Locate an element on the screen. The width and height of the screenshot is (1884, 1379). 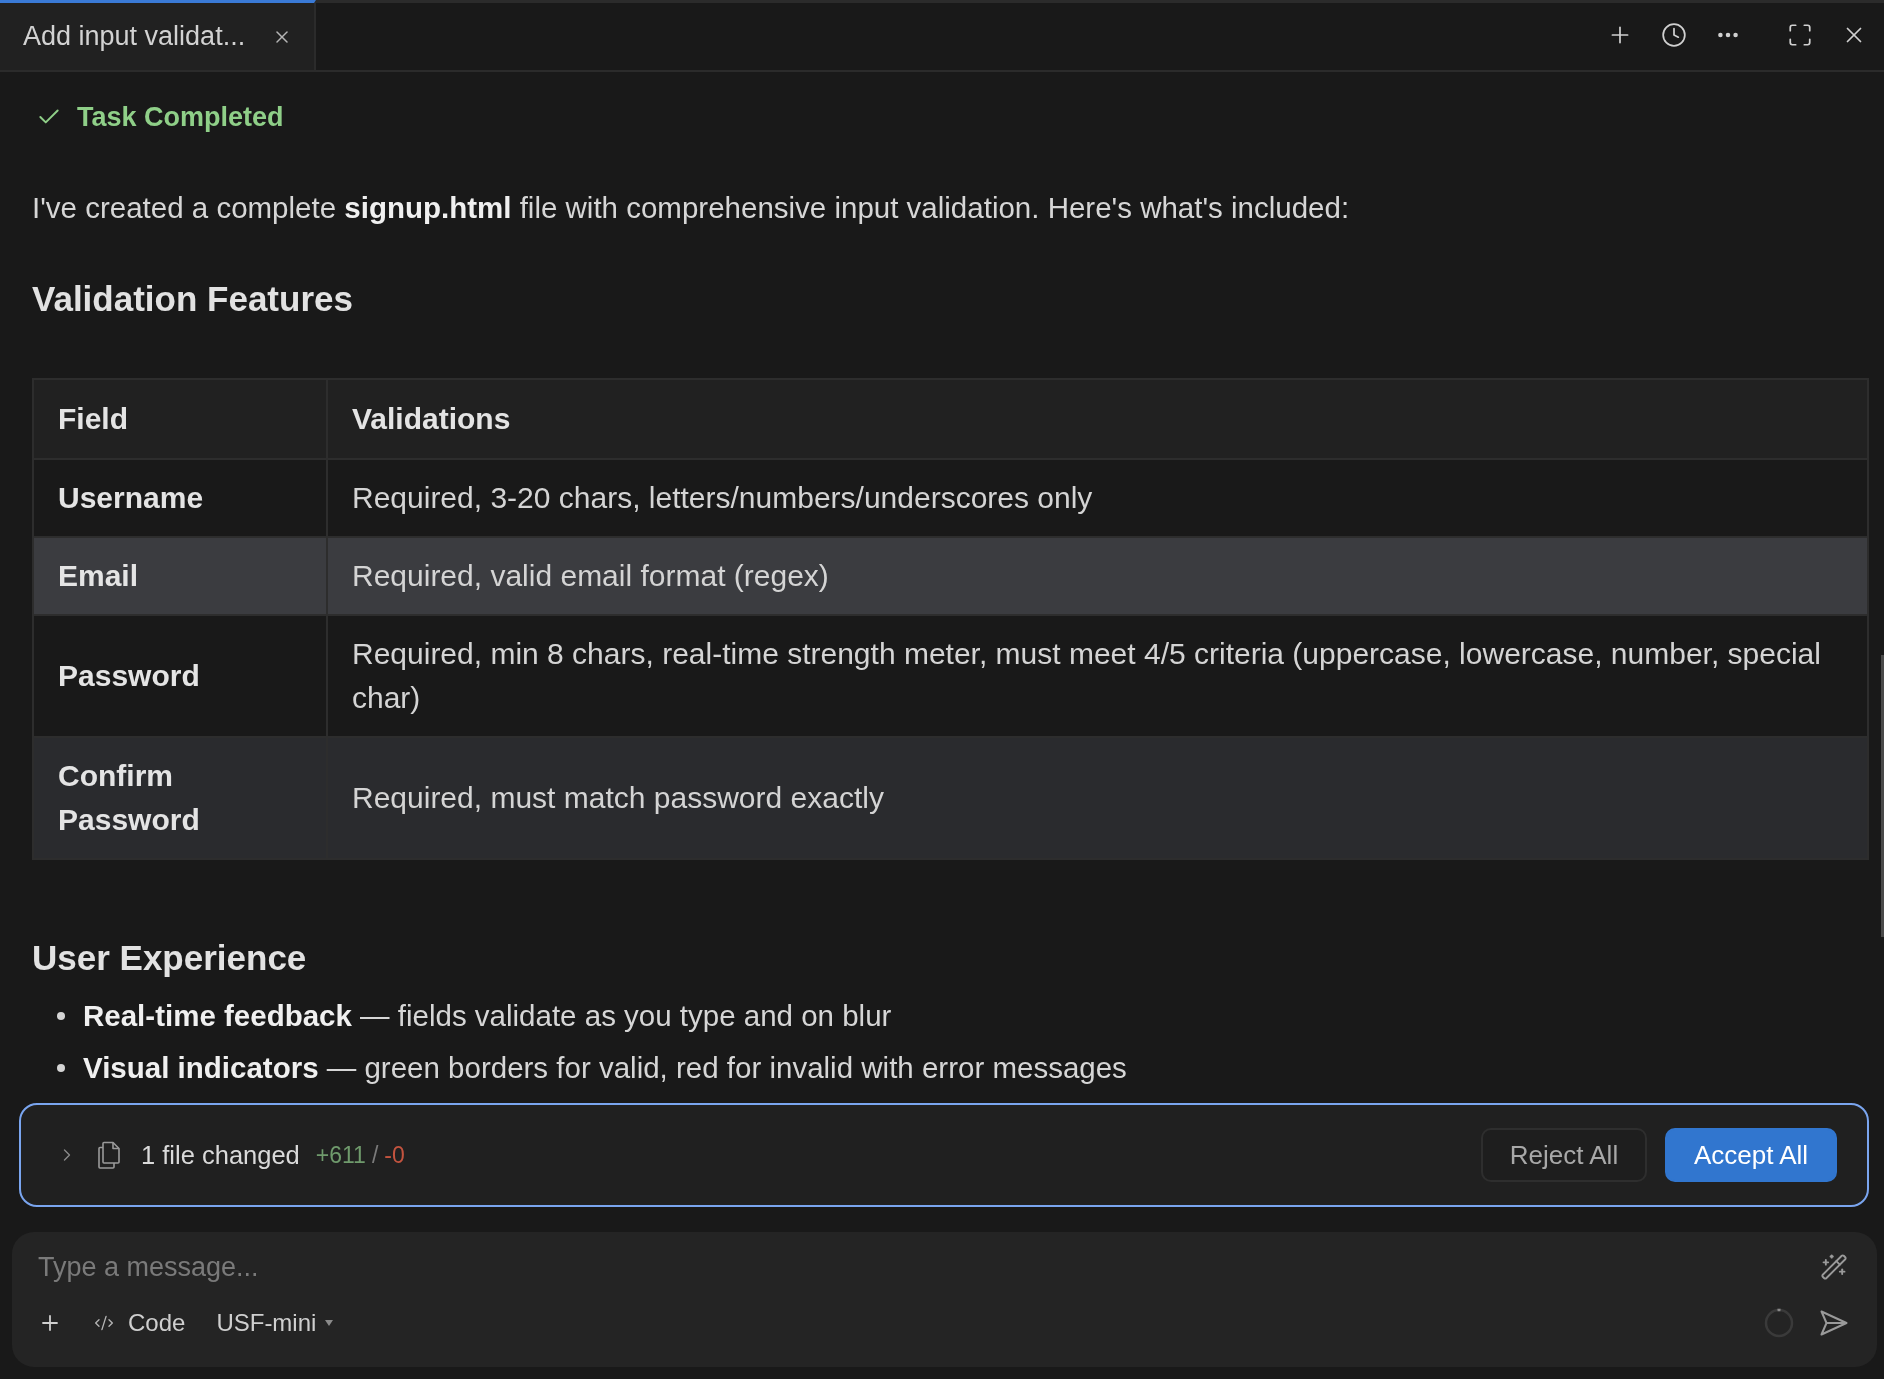
files-icon is located at coordinates (109, 1155).